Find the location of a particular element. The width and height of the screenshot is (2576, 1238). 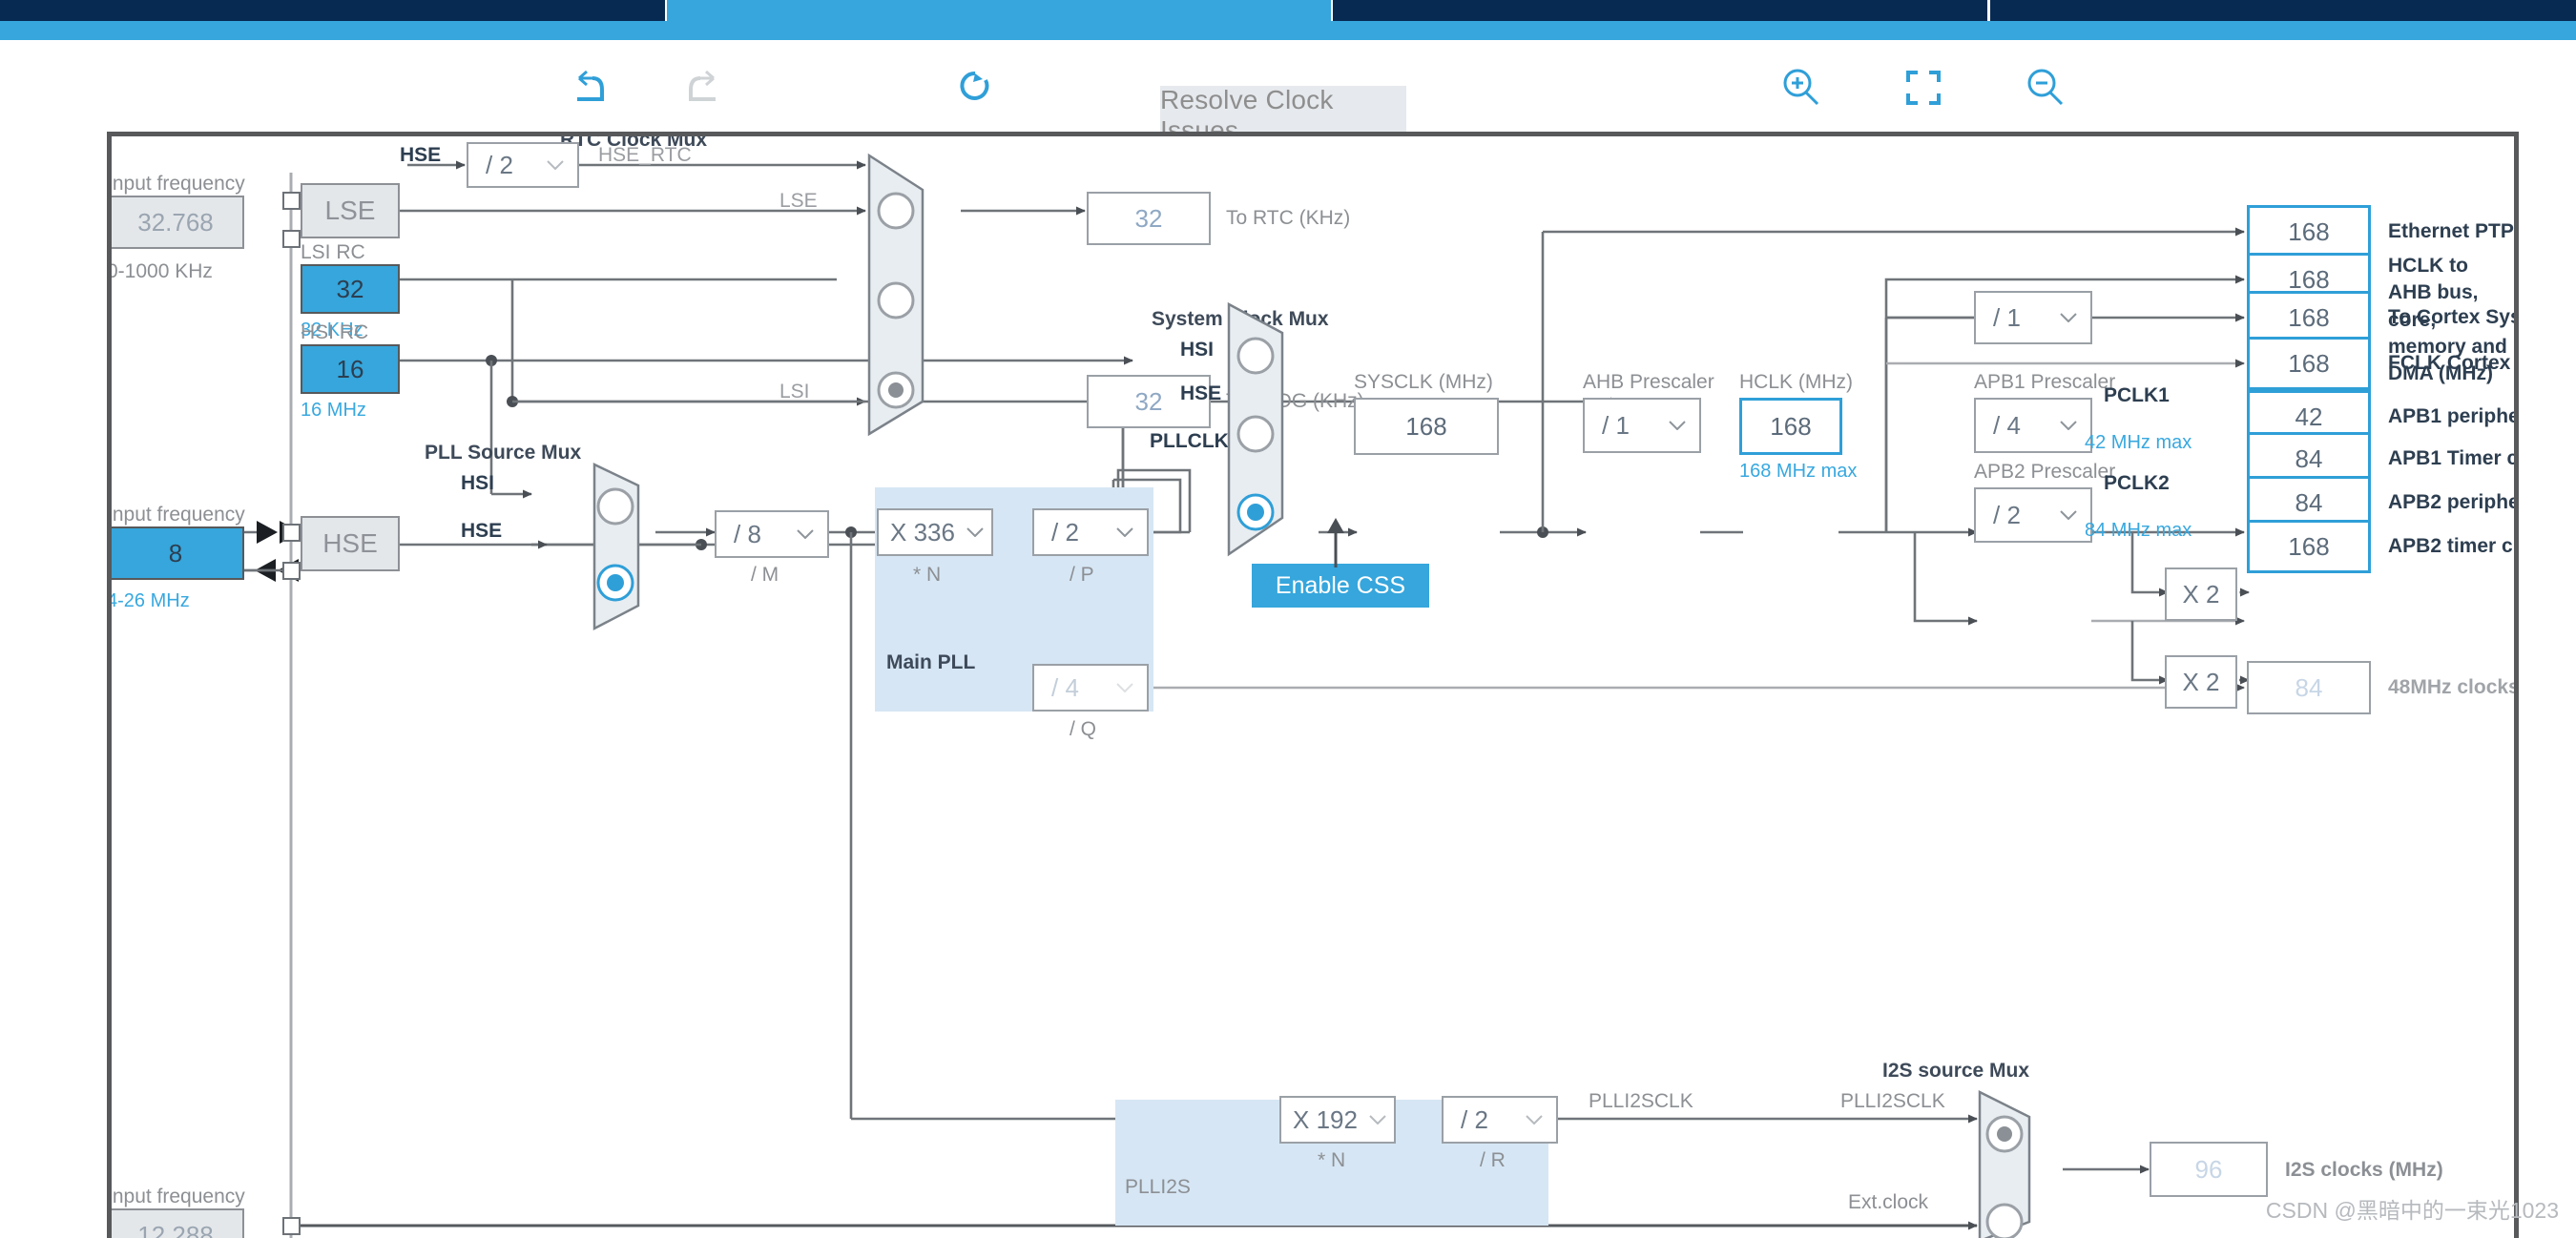

hse-rtc-signal-label: HSE_RTC is located at coordinates (645, 155).